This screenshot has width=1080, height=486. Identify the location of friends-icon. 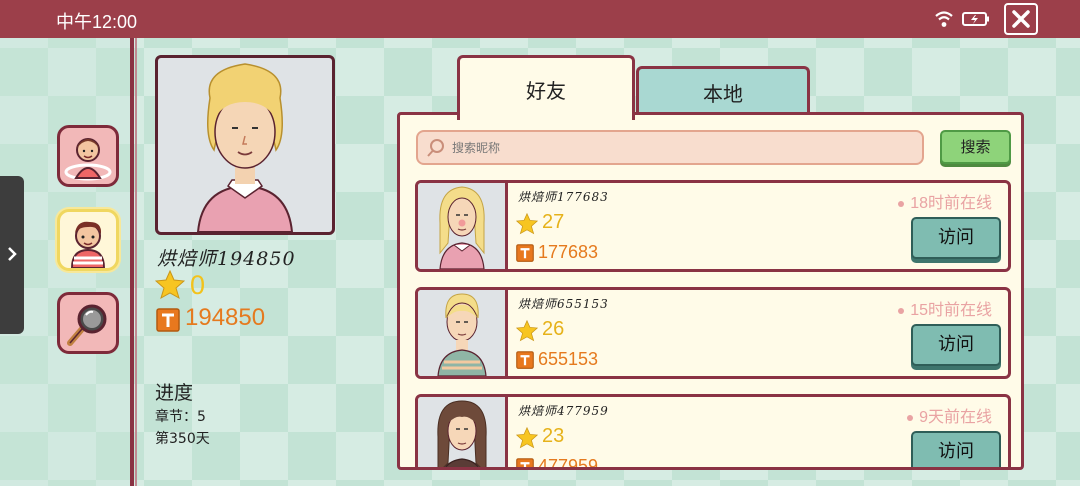
(88, 244).